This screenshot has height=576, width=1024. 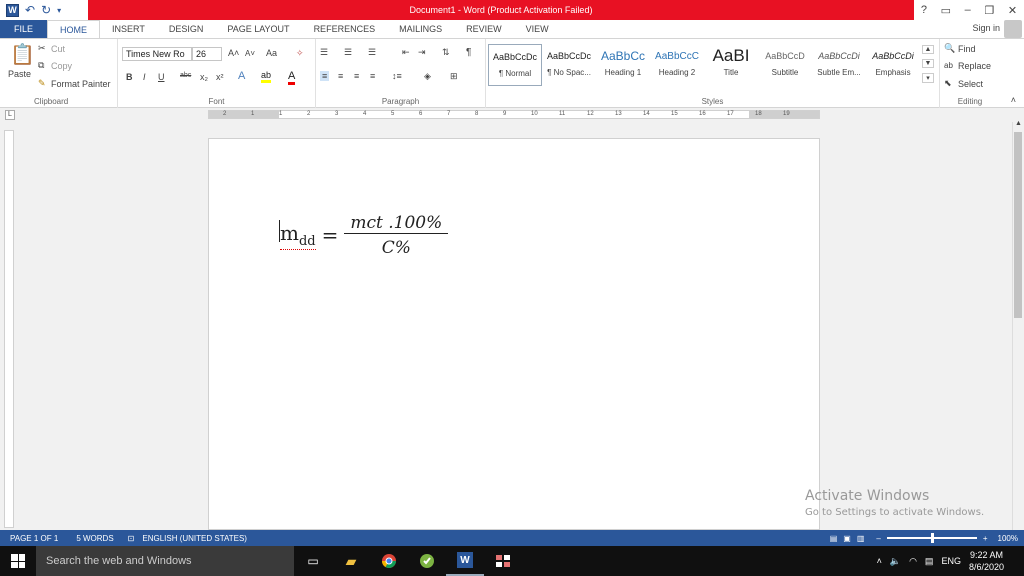 I want to click on font-name-select: Times New Ro, so click(x=157, y=54).